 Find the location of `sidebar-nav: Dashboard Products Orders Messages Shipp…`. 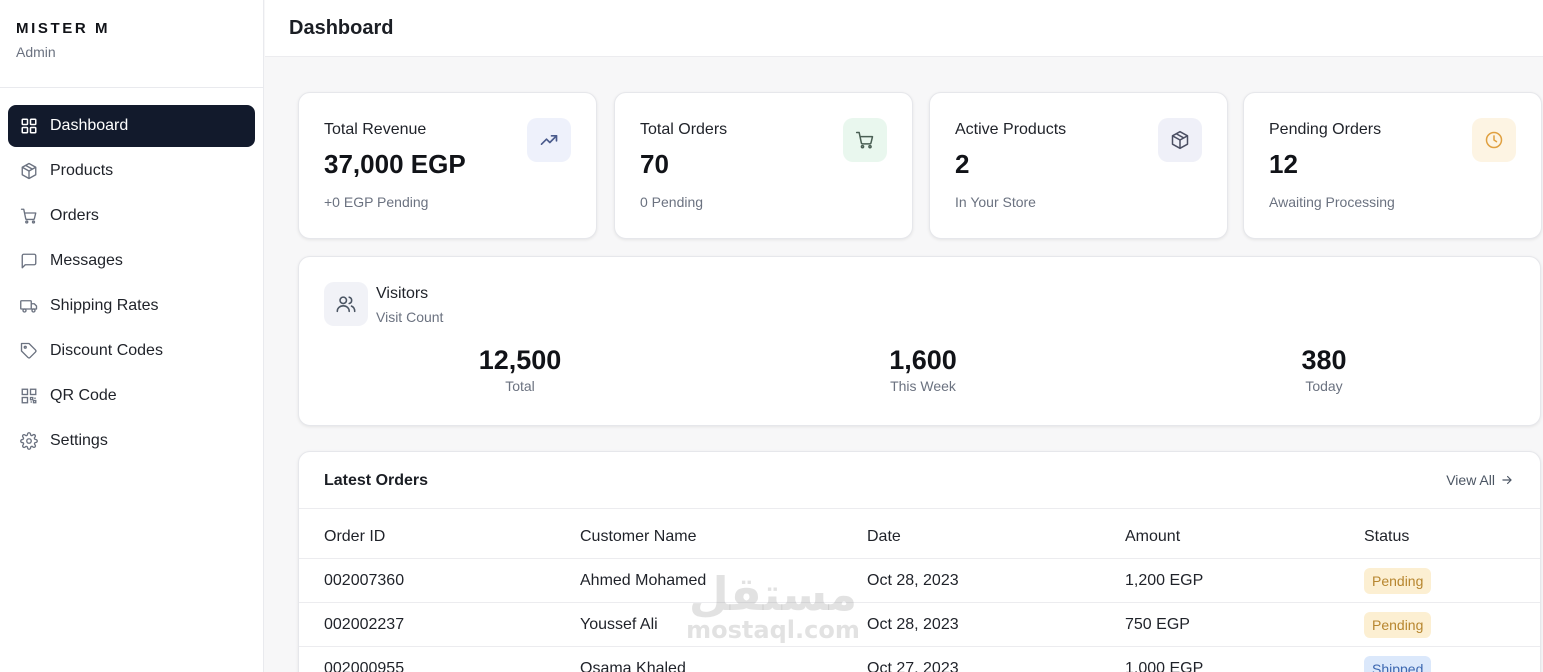

sidebar-nav: Dashboard Products Orders Messages Shipp… is located at coordinates (131, 275).